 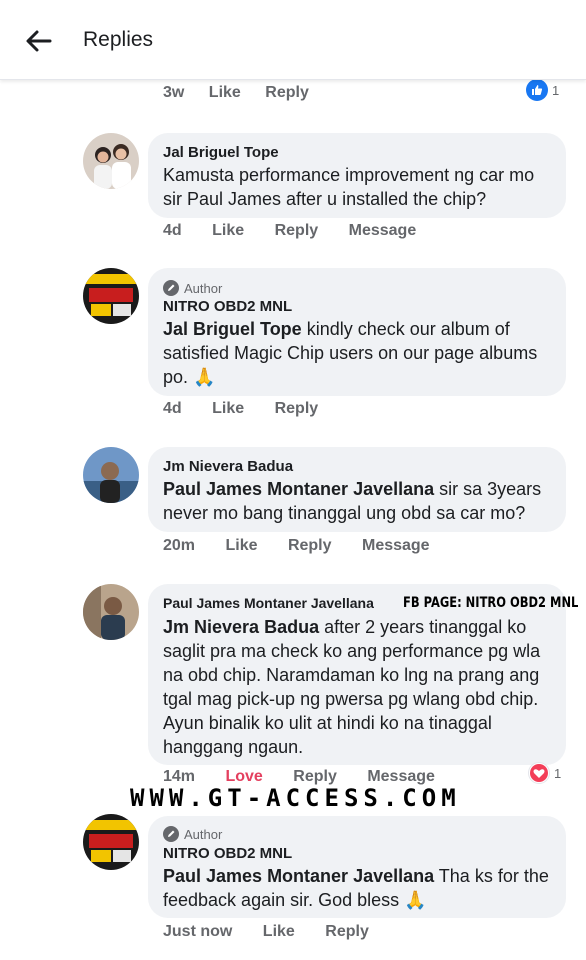 I want to click on watermark-url: WWW.GT-ACCESS.COM, so click(x=295, y=798).